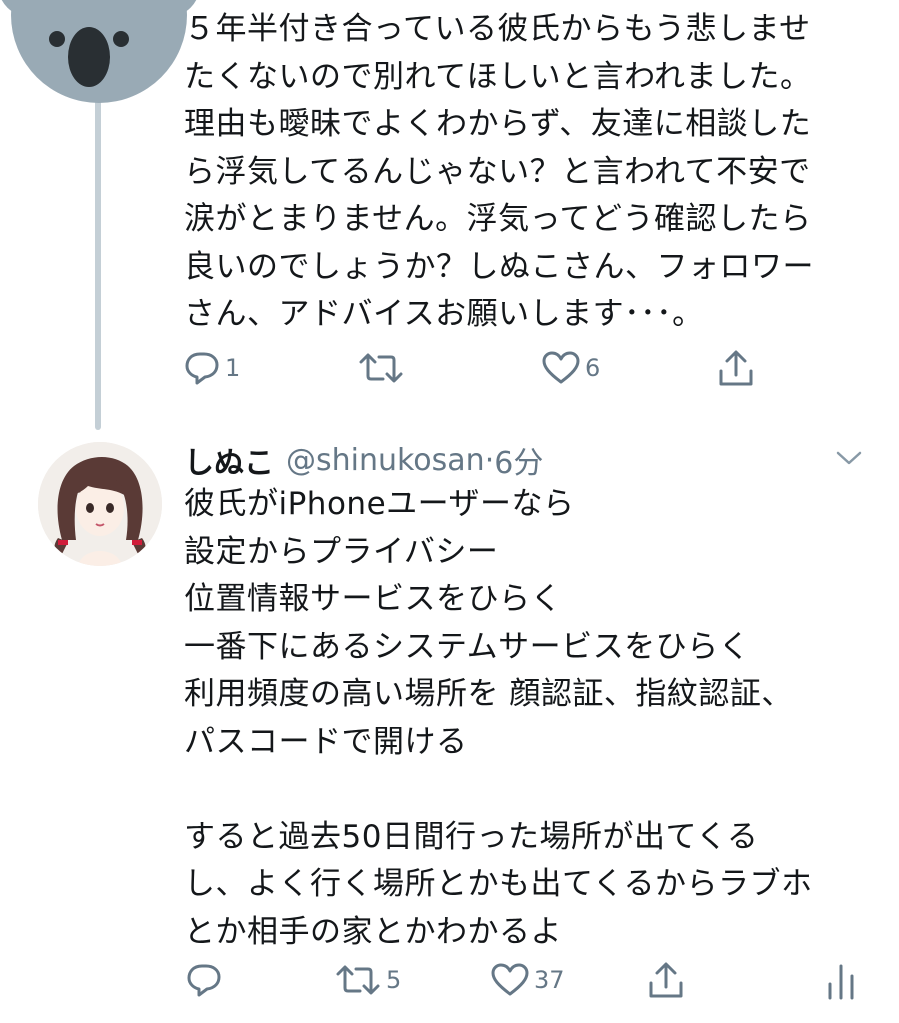  Describe the element at coordinates (518, 460) in the screenshot. I see `tweet-timestamp: 6分` at that location.